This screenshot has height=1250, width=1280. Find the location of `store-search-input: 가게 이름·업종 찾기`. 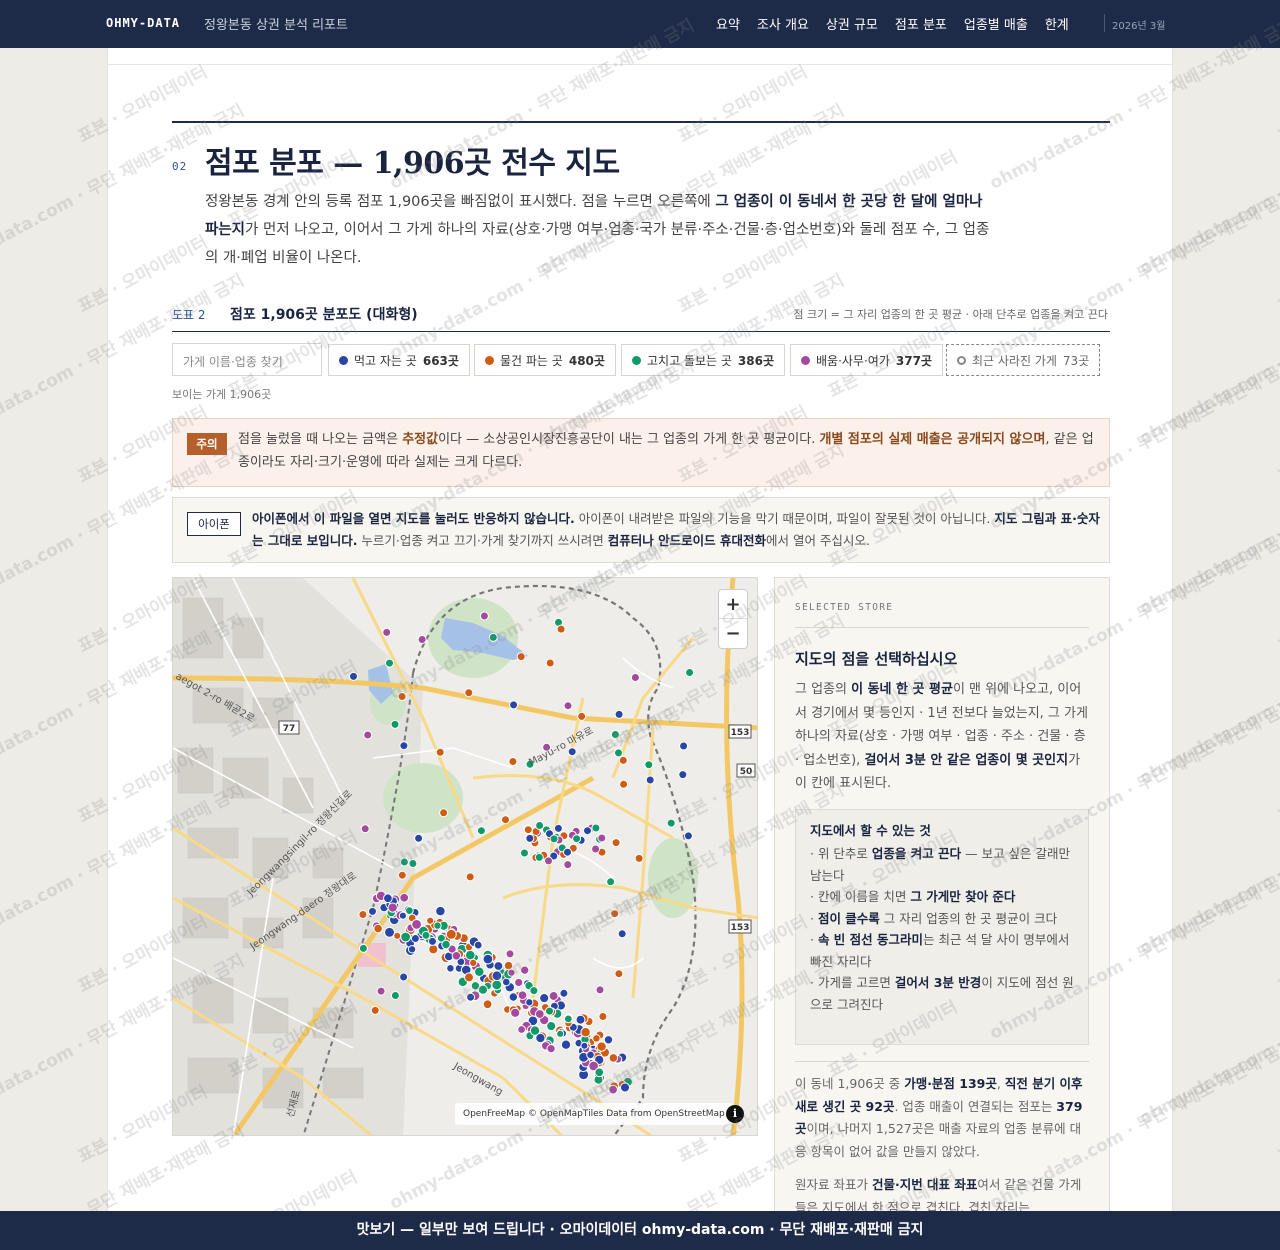

store-search-input: 가게 이름·업종 찾기 is located at coordinates (247, 359).